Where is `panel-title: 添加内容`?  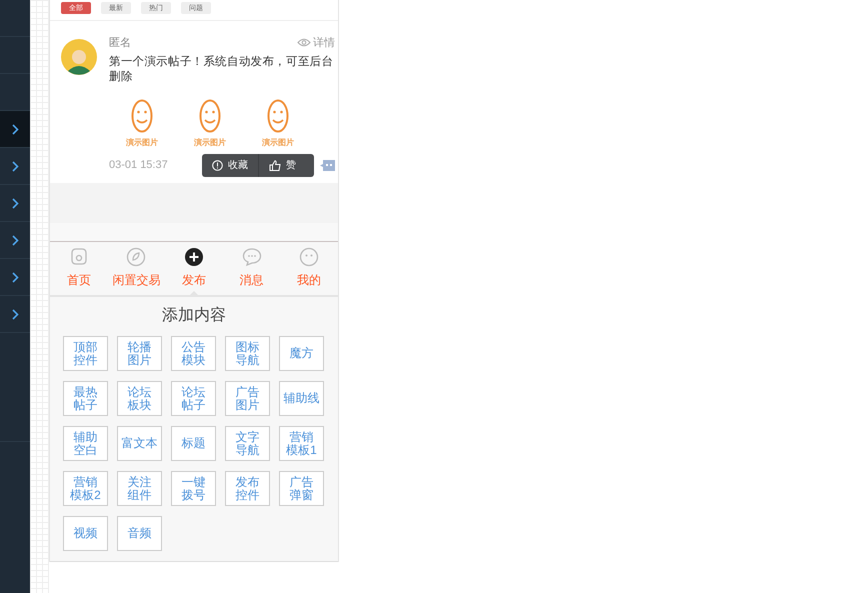 panel-title: 添加内容 is located at coordinates (194, 316).